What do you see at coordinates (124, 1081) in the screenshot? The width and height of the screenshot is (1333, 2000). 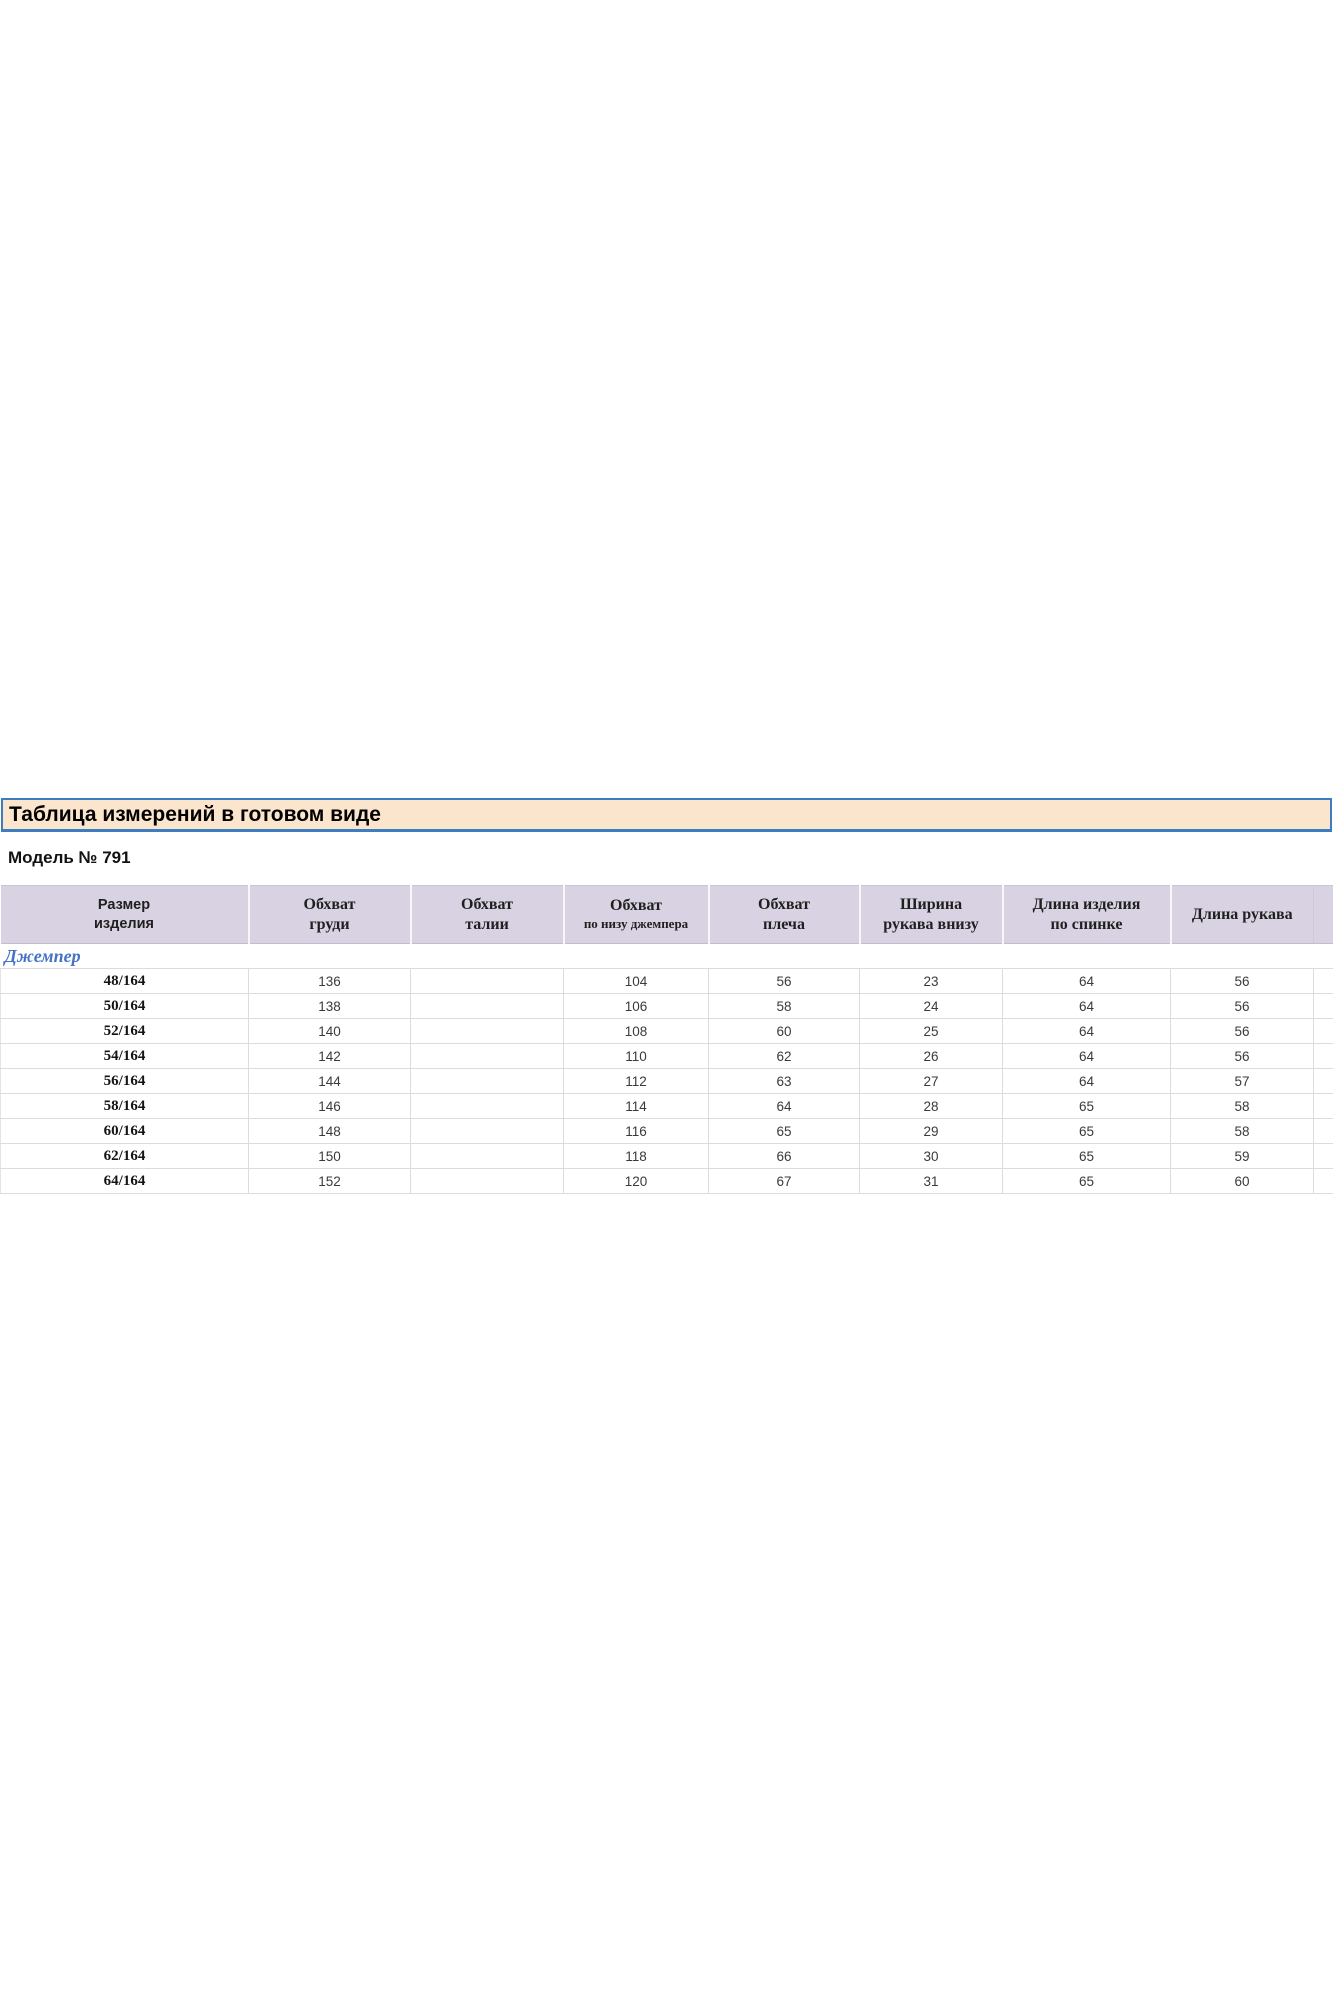 I see `size-cell: 56/164` at bounding box center [124, 1081].